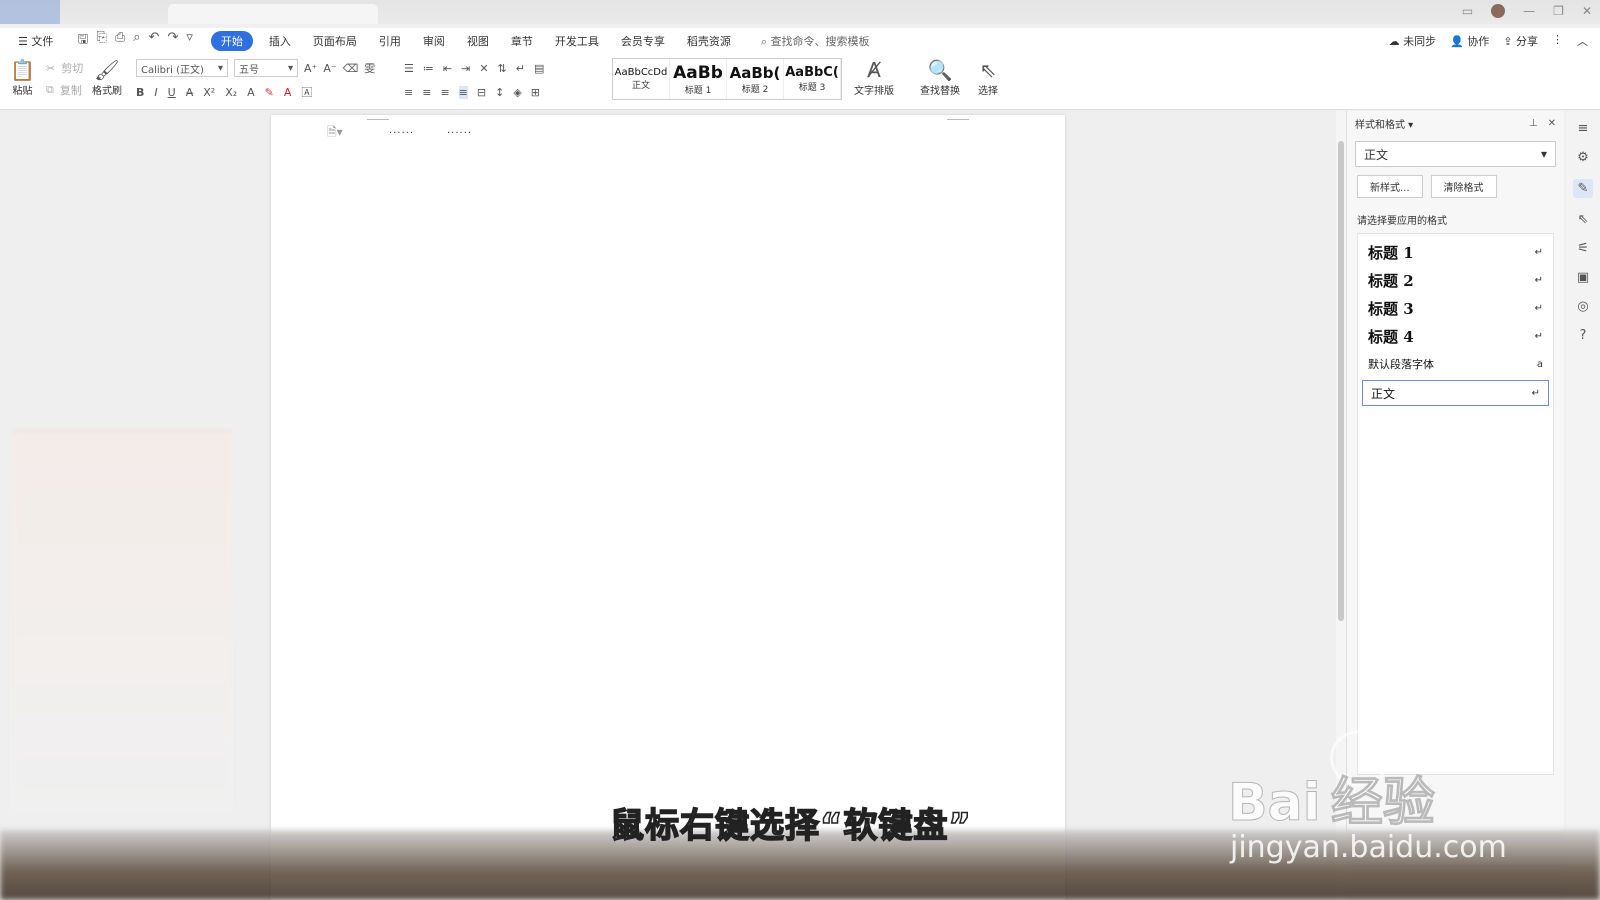 The height and width of the screenshot is (900, 1600). I want to click on highlight-icon: ✎, so click(269, 92).